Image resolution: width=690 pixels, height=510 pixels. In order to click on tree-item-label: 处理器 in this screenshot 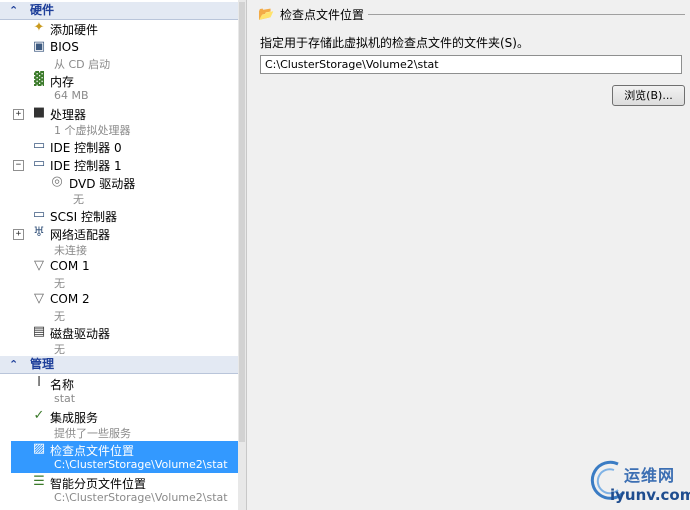, I will do `click(68, 115)`.